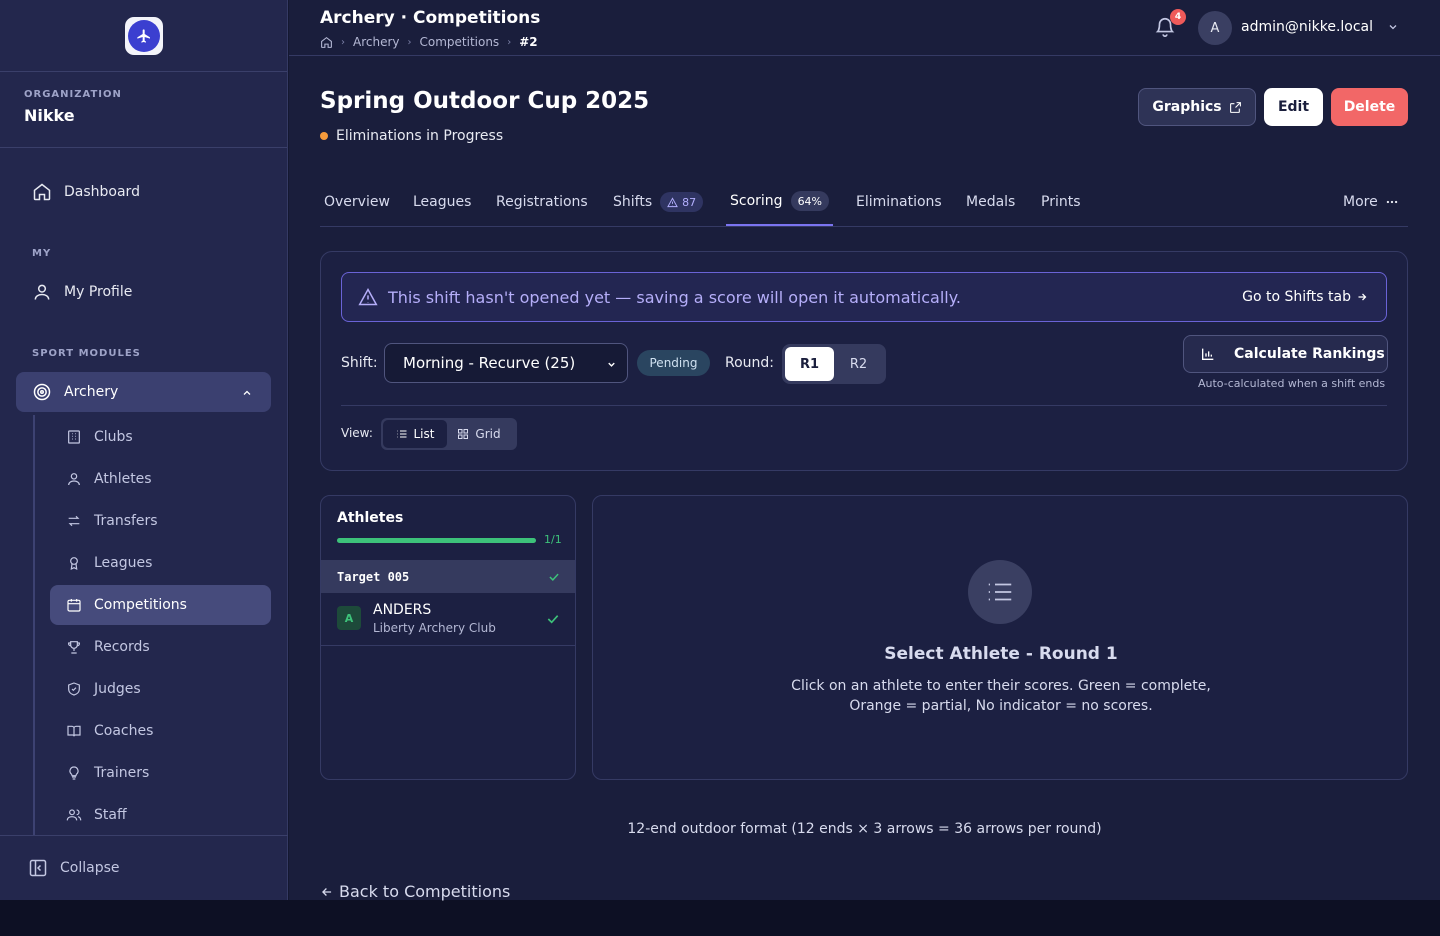 The height and width of the screenshot is (936, 1440). What do you see at coordinates (528, 42) in the screenshot?
I see `breadcrumb-current: #2` at bounding box center [528, 42].